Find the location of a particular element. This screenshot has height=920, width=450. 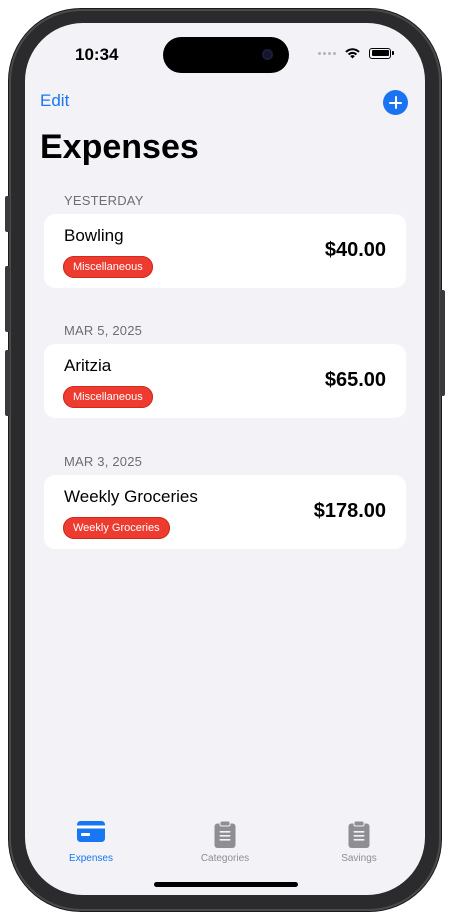

tab-label: Savings is located at coordinates (359, 858).